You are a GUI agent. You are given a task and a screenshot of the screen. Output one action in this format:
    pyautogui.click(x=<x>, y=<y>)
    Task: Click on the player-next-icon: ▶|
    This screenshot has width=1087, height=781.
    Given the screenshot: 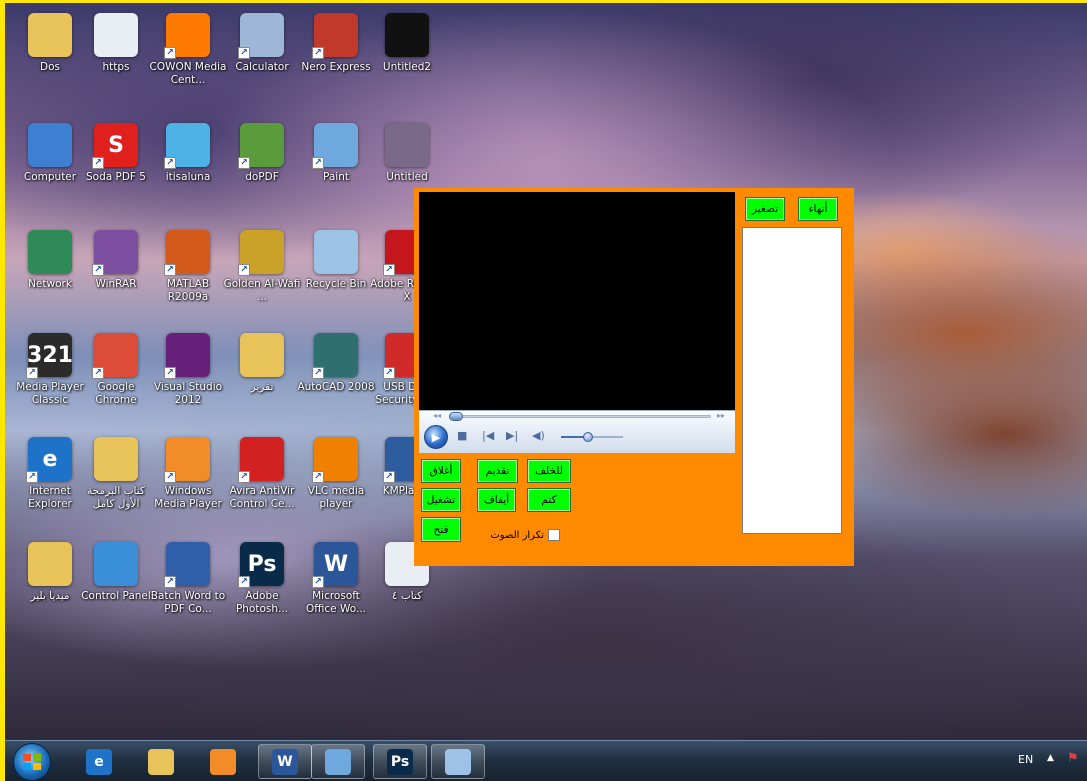 What is the action you would take?
    pyautogui.click(x=512, y=435)
    